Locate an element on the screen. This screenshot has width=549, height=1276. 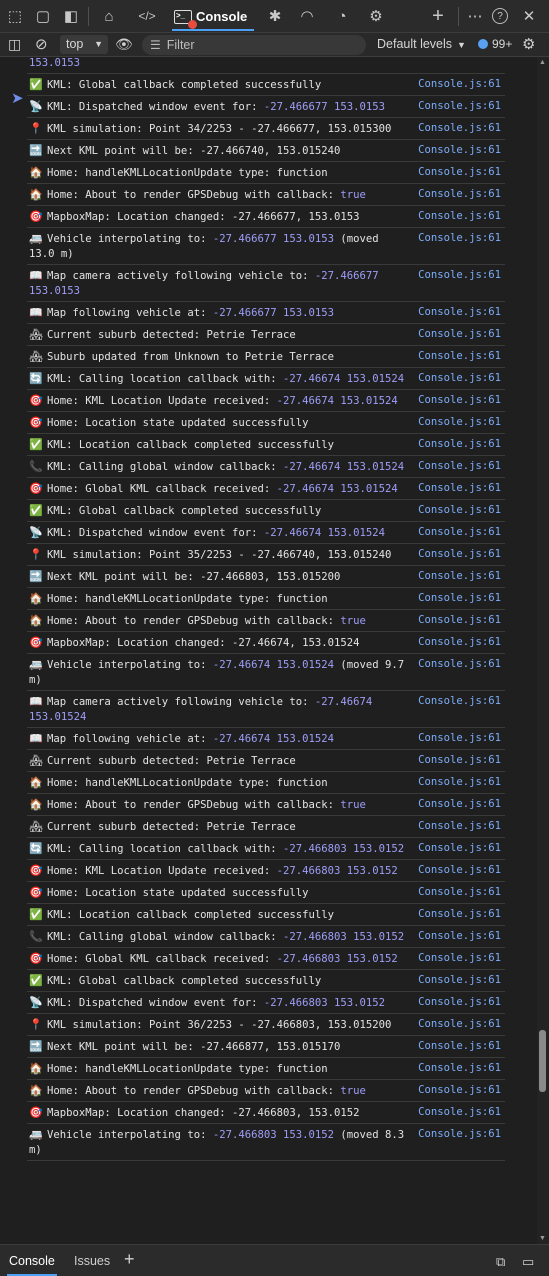
drawer-tab-issues: Issues is located at coordinates (92, 1261).